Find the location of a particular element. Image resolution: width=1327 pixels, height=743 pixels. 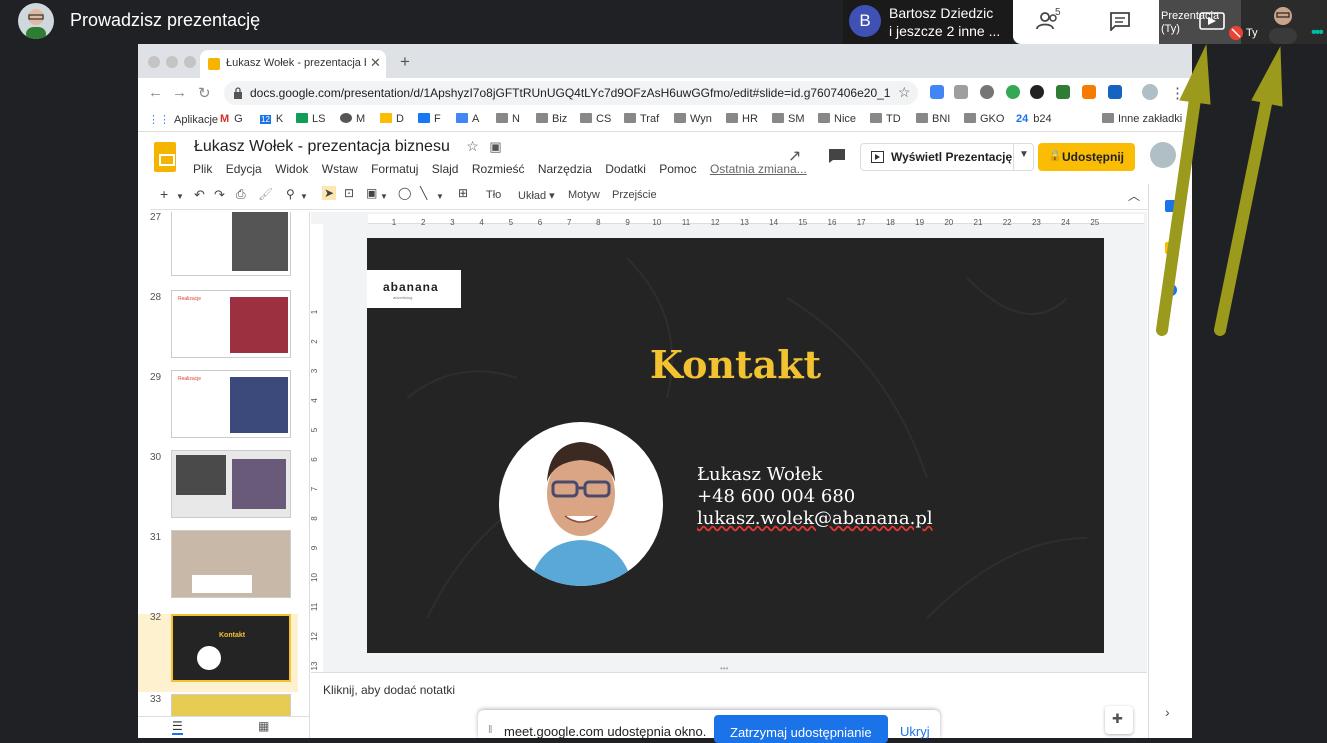

self-camera-tile: Ty ••• is located at coordinates (1278, 22).